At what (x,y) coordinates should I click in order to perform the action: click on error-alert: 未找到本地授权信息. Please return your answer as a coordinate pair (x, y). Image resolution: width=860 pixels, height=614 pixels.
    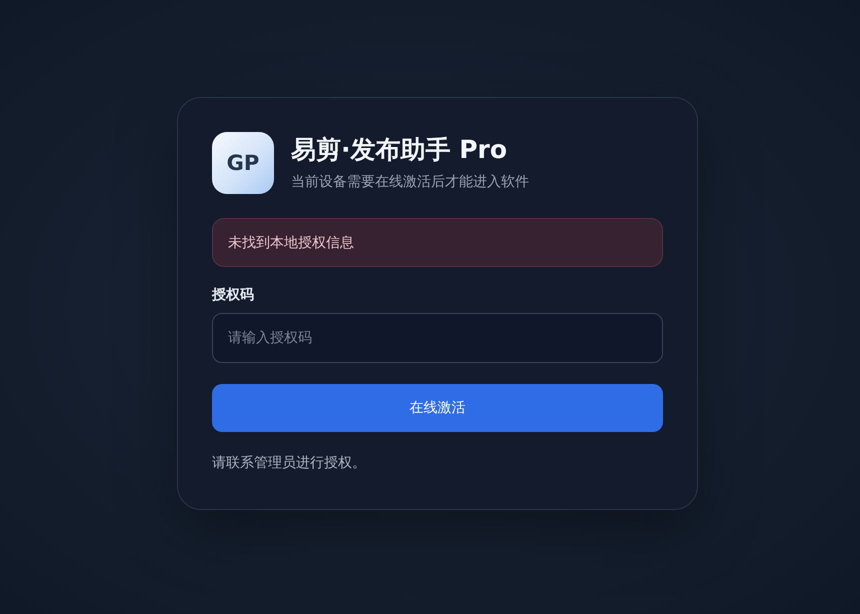
    Looking at the image, I should click on (437, 242).